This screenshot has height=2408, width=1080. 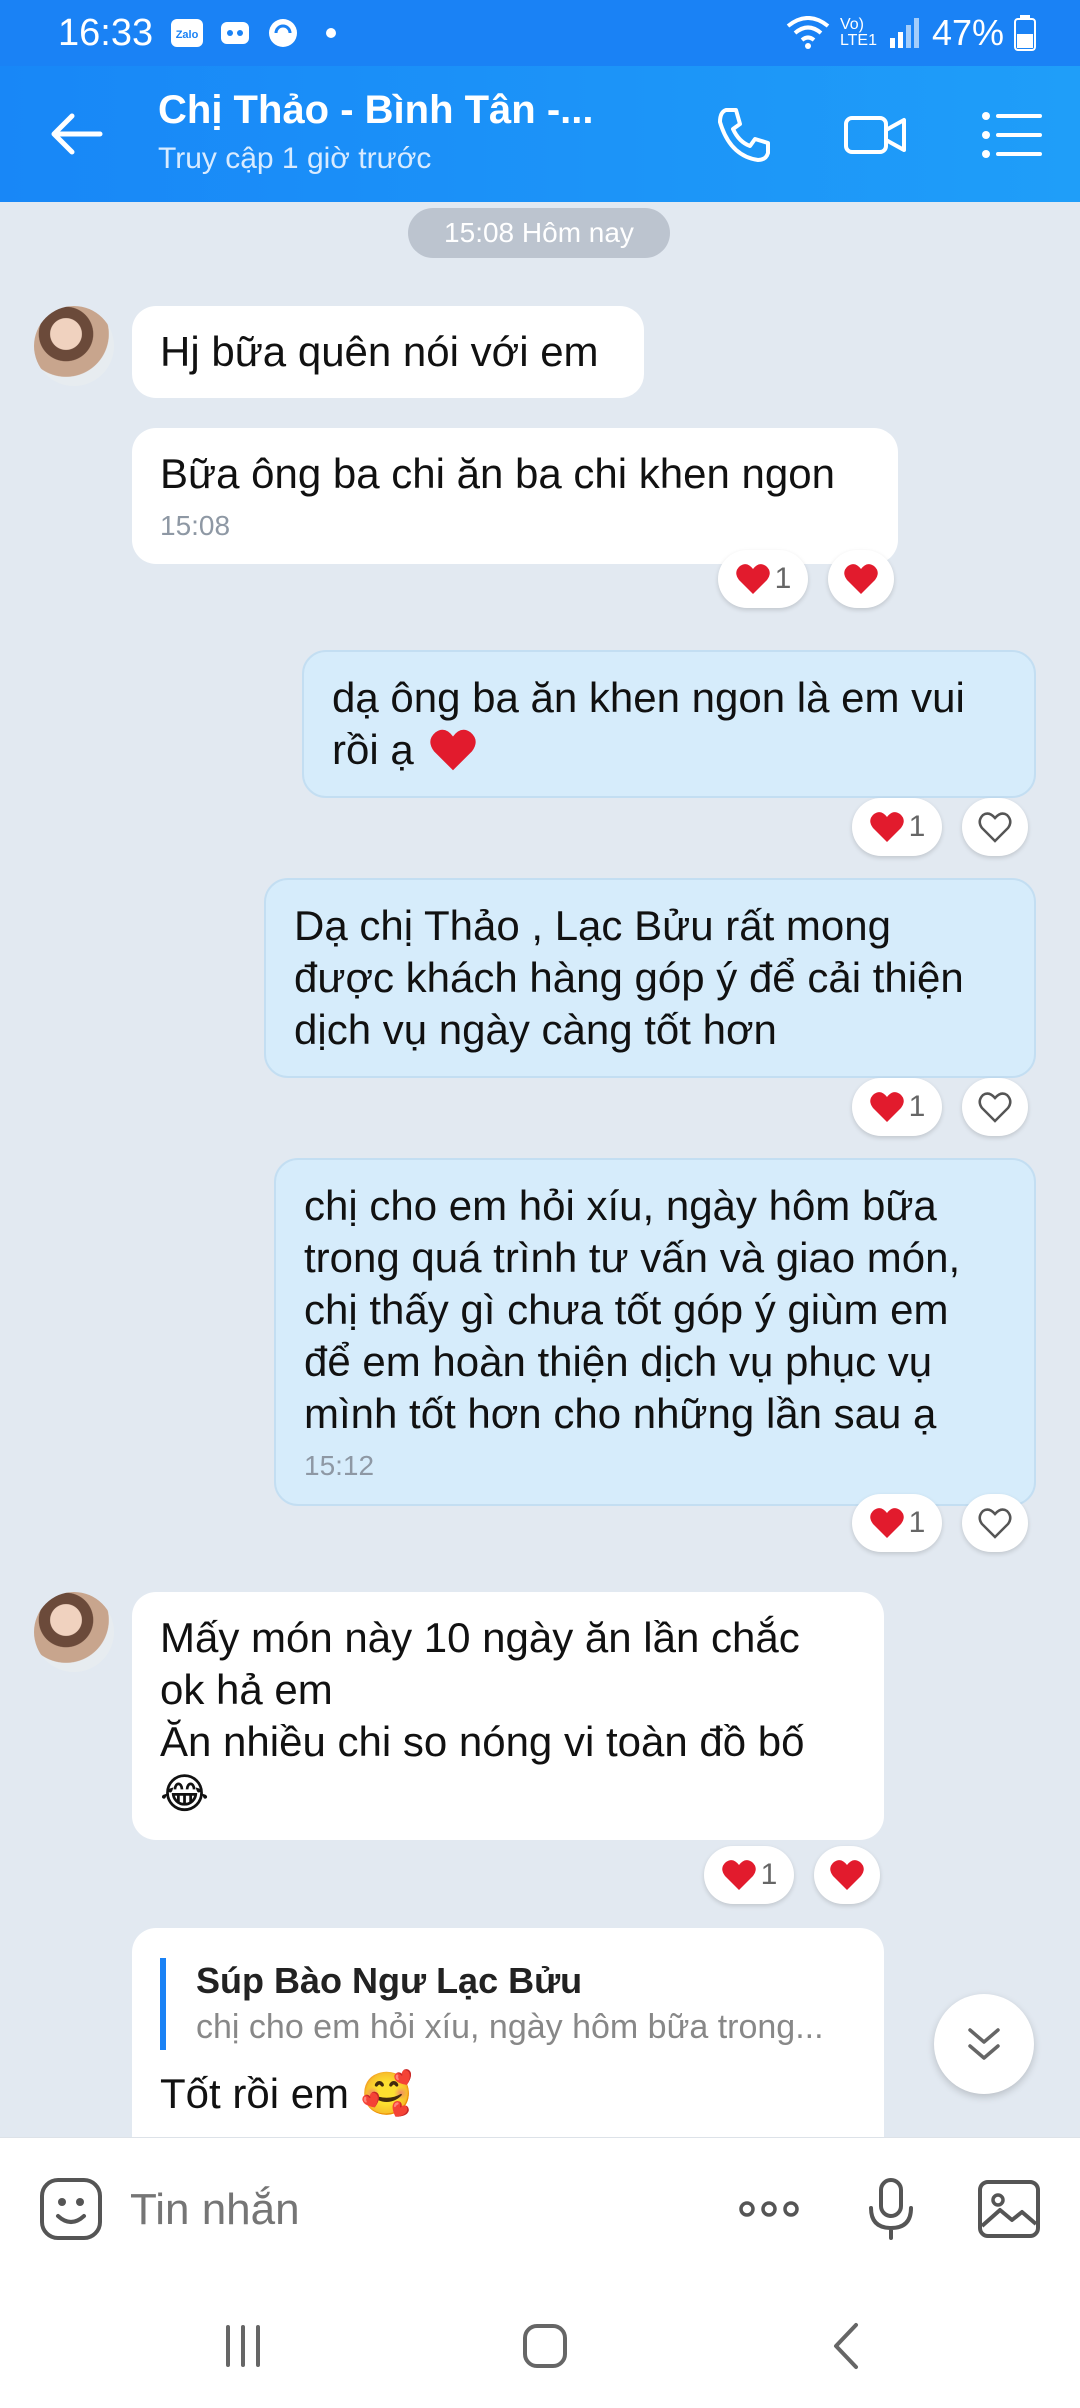 I want to click on last-seen-status: Truy cập 1 giờ trước, so click(x=295, y=158).